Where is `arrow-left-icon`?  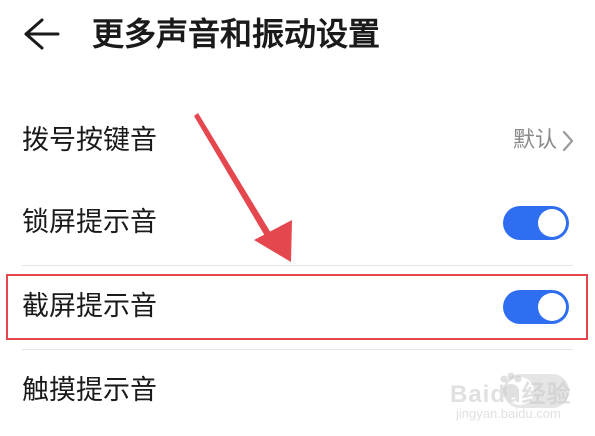 arrow-left-icon is located at coordinates (40, 34).